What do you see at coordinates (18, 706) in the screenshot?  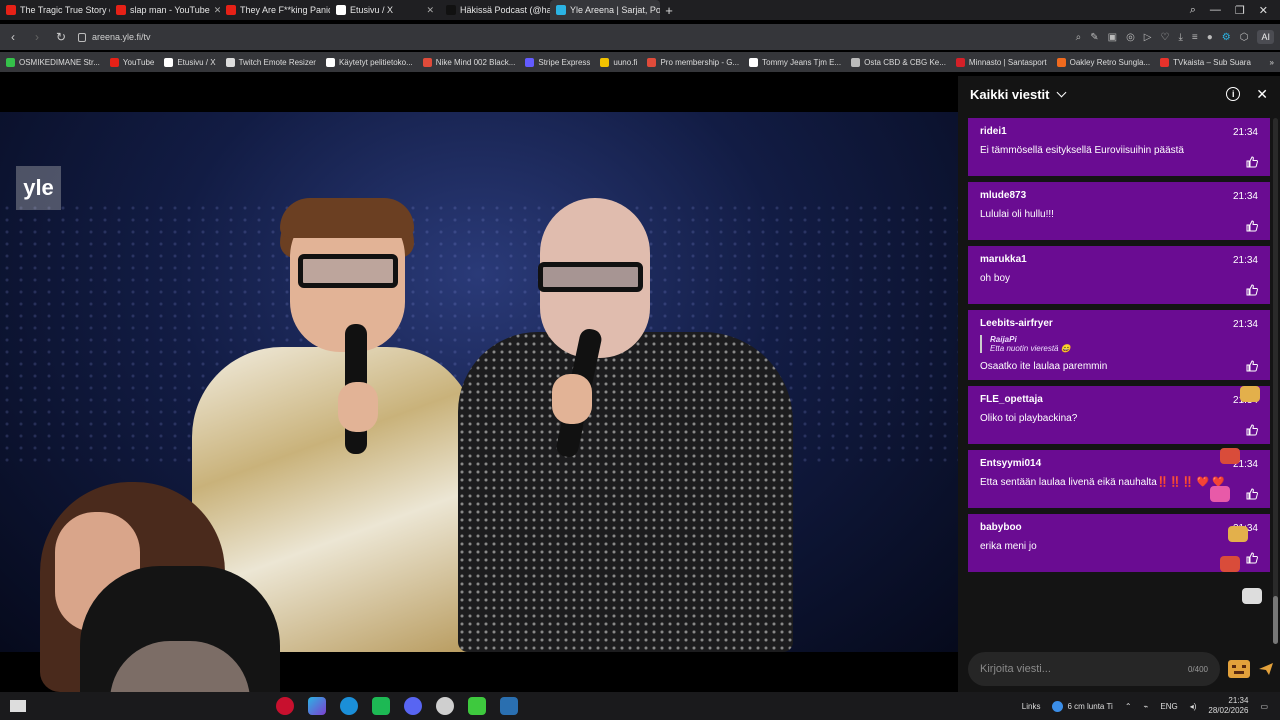 I see `start-button-icon` at bounding box center [18, 706].